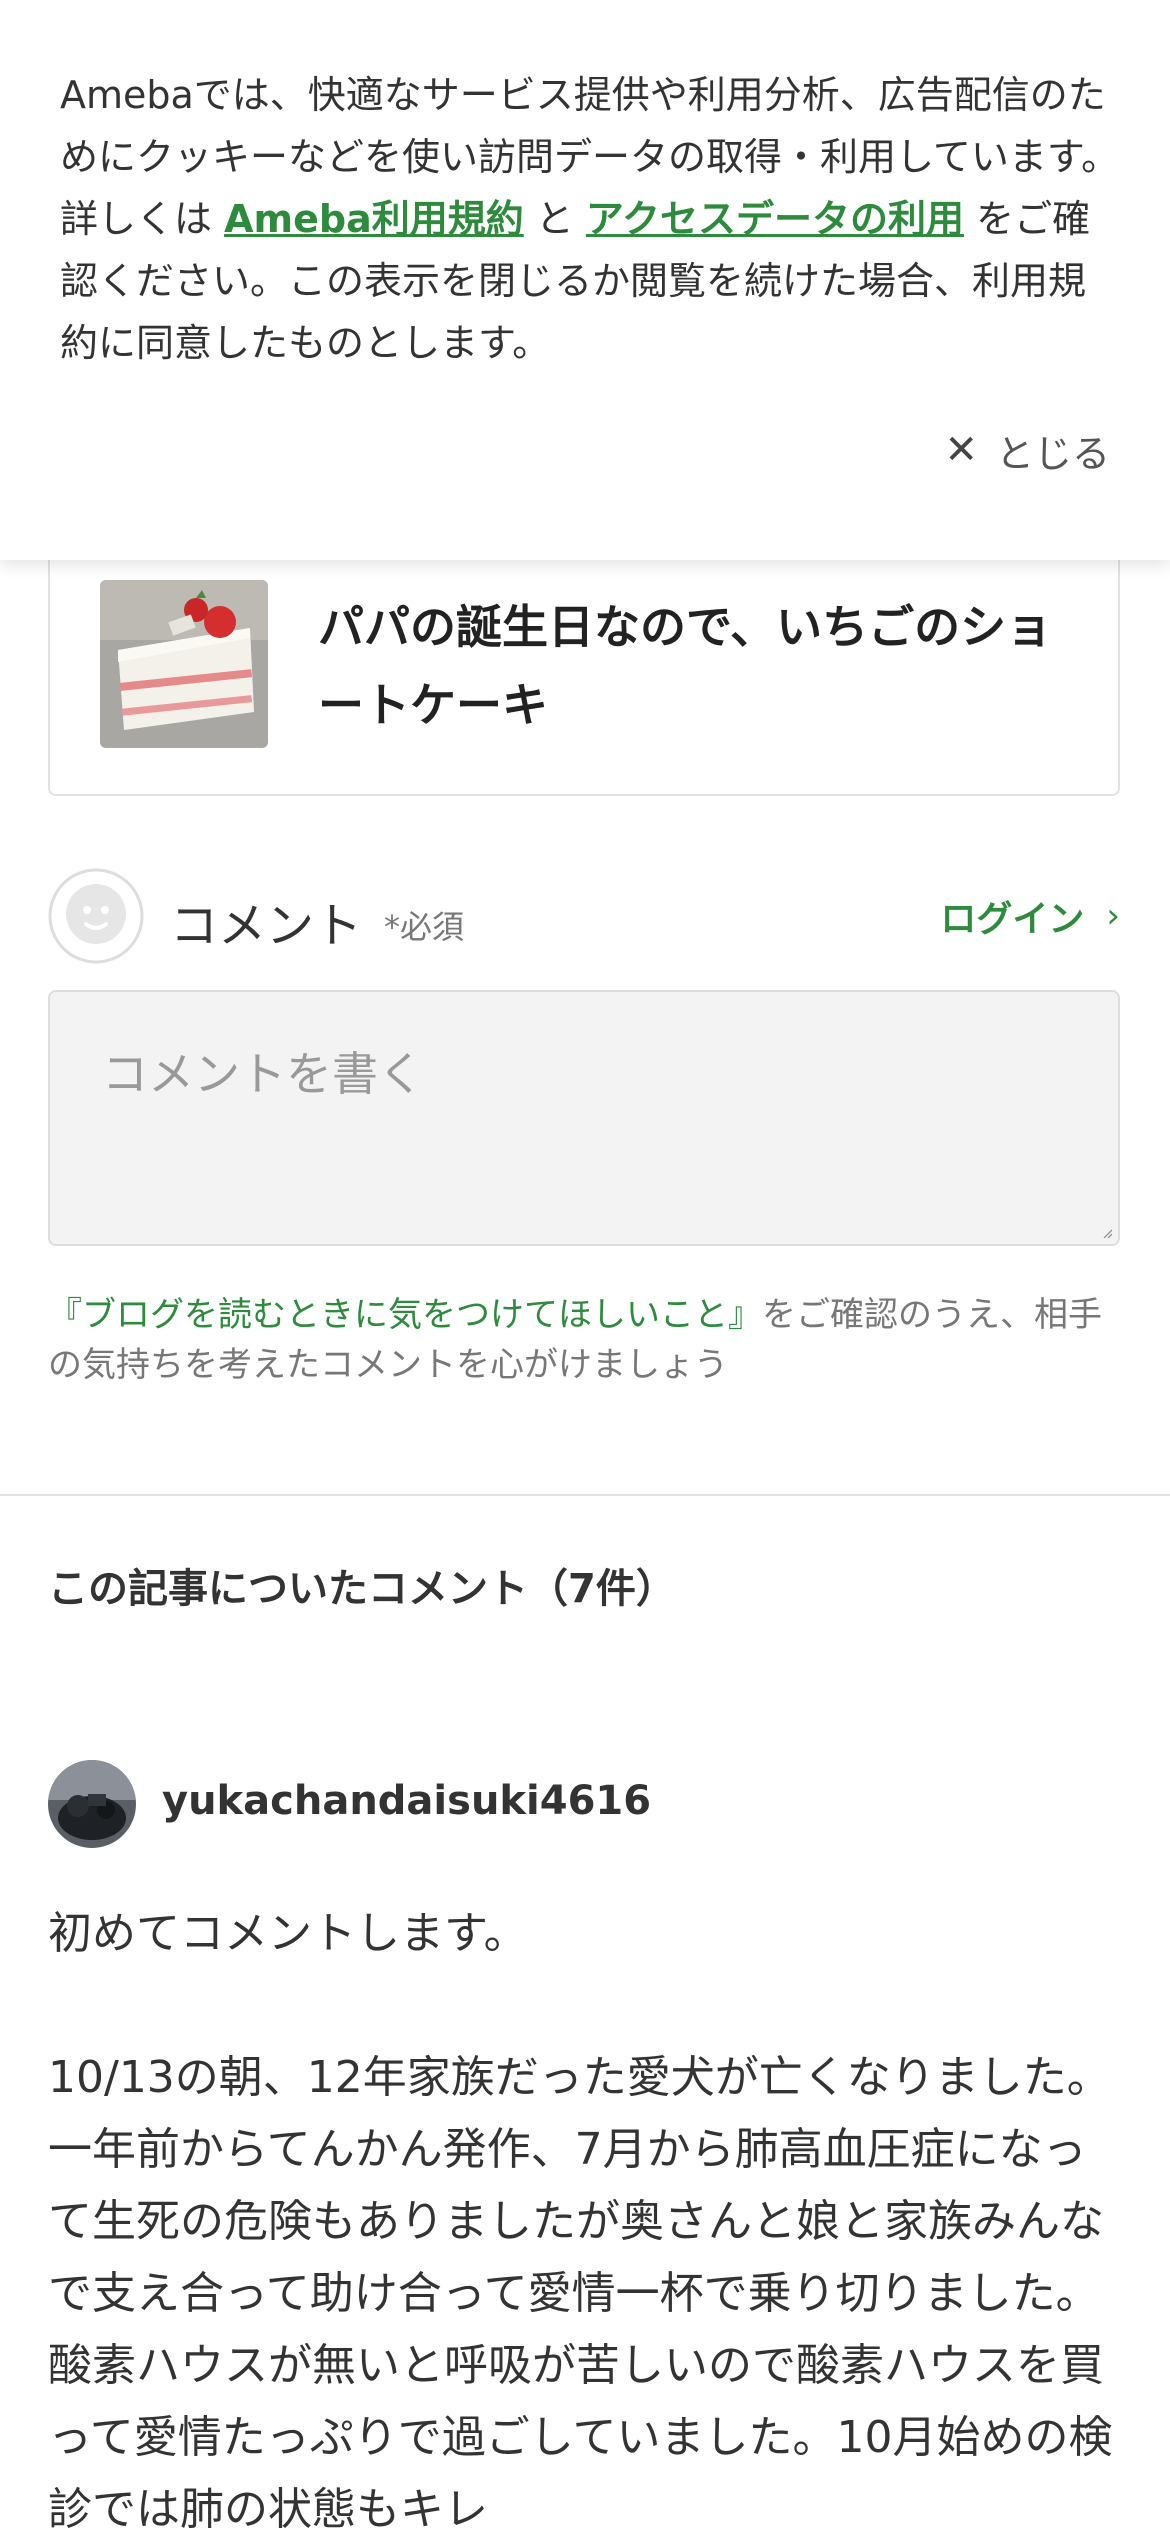  Describe the element at coordinates (405, 1315) in the screenshot. I see `guideline-link: 『ブログを読むときに気をつけてほしいこと』` at that location.